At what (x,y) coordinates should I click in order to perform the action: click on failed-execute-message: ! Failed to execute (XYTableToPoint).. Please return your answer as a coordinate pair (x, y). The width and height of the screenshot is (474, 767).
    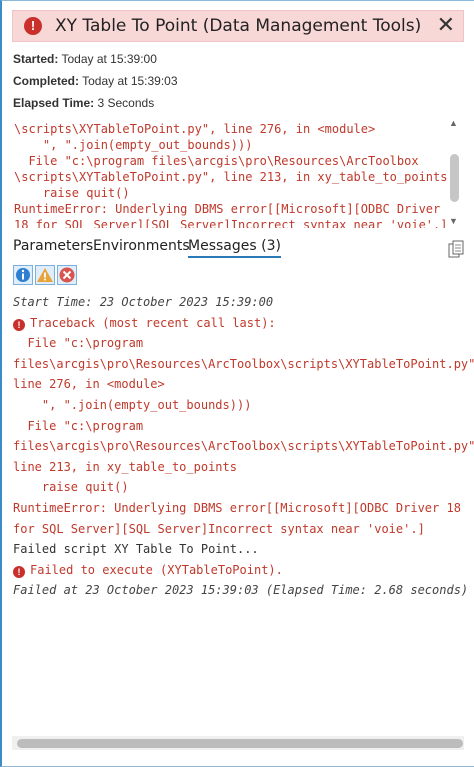
    Looking at the image, I should click on (240, 570).